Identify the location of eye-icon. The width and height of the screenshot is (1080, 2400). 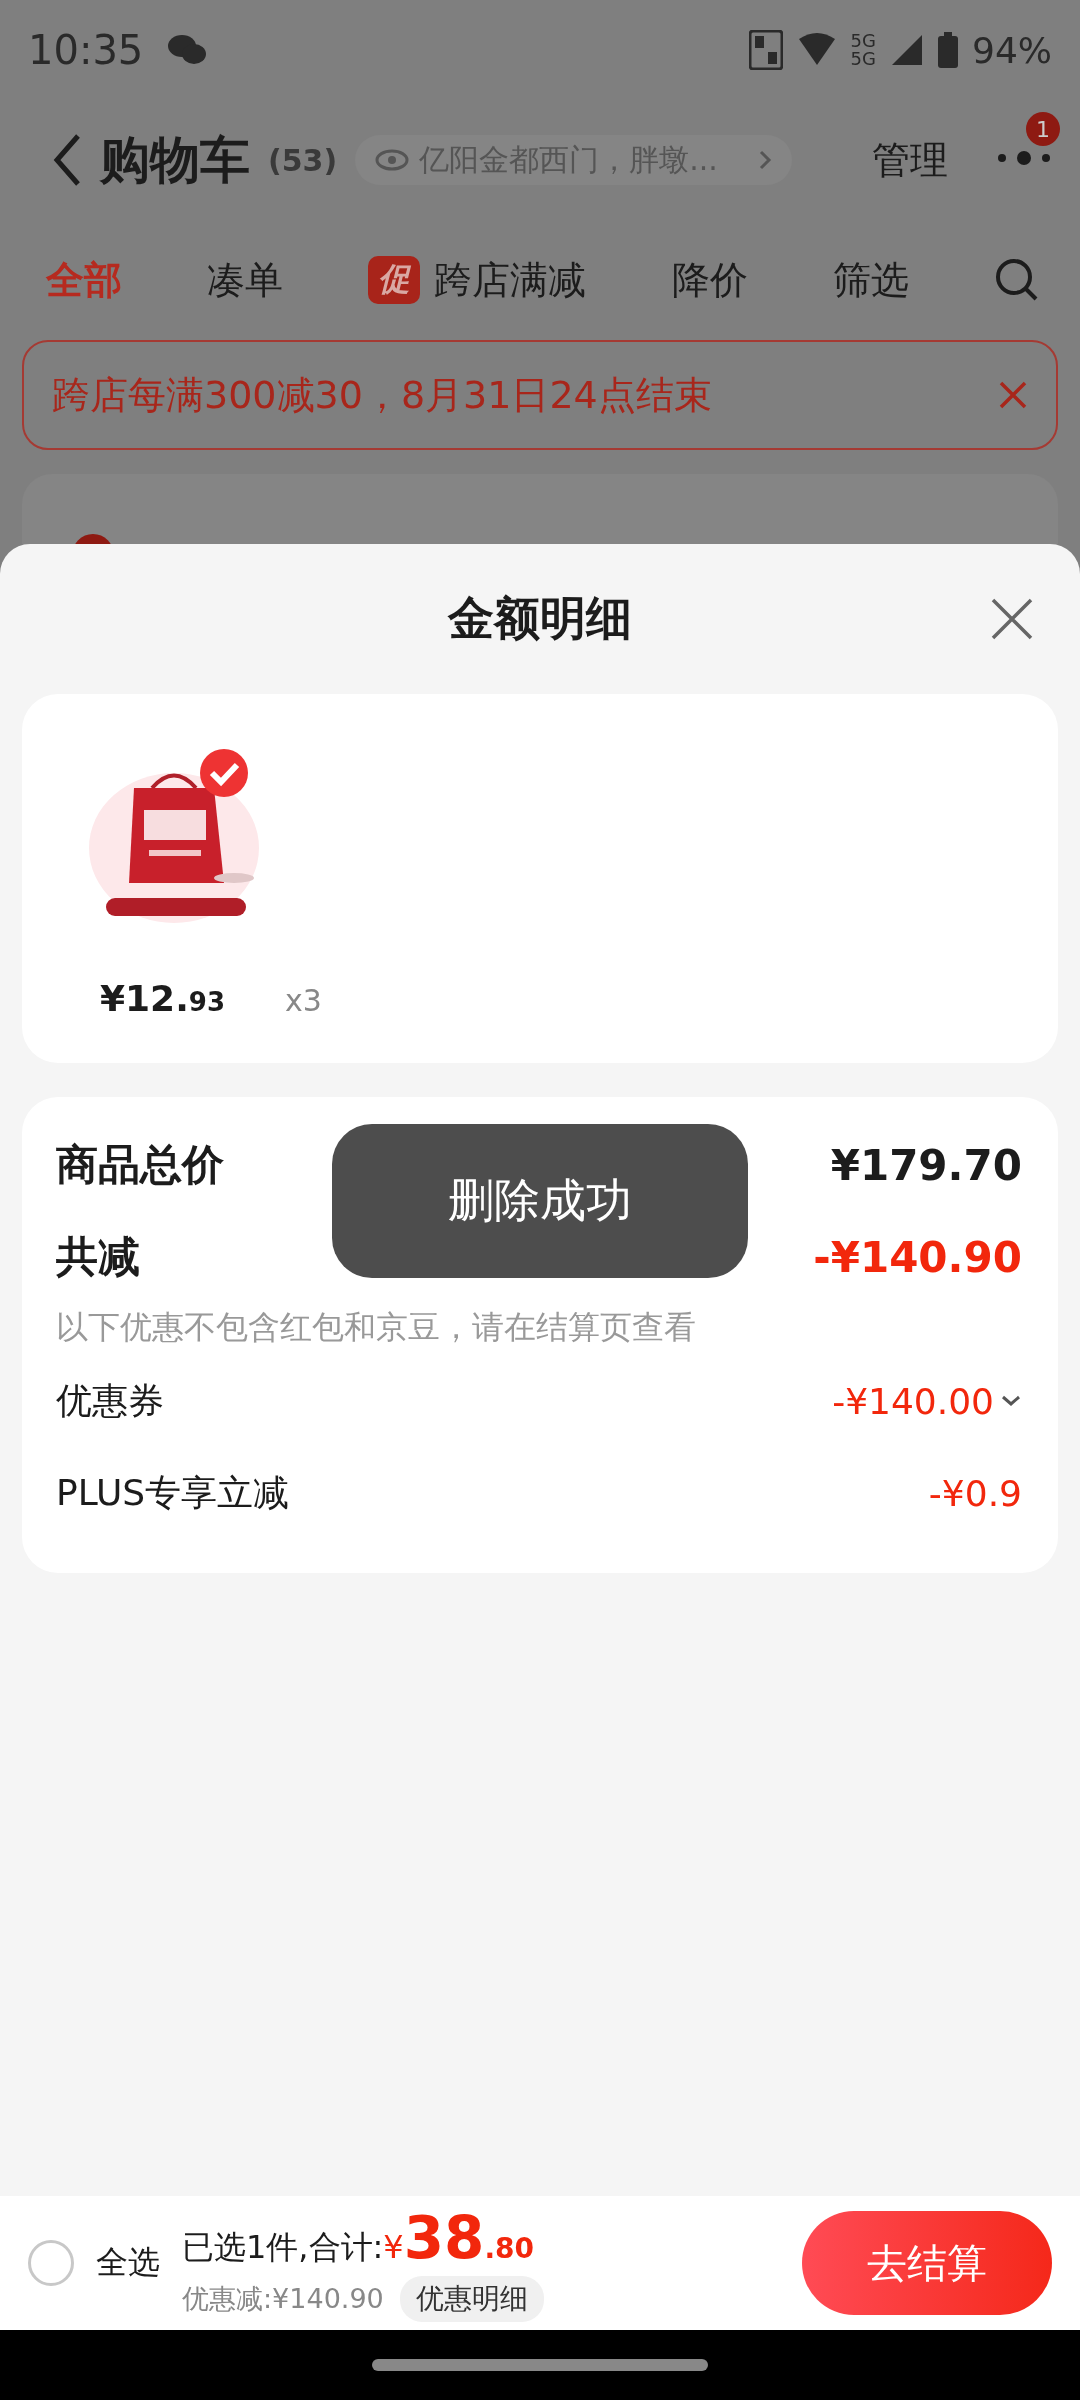
(392, 160).